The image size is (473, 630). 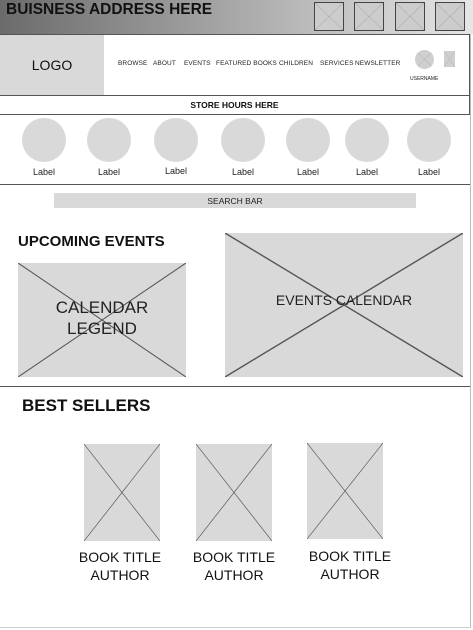 What do you see at coordinates (197, 63) in the screenshot?
I see `nav-item-events: EVENTS` at bounding box center [197, 63].